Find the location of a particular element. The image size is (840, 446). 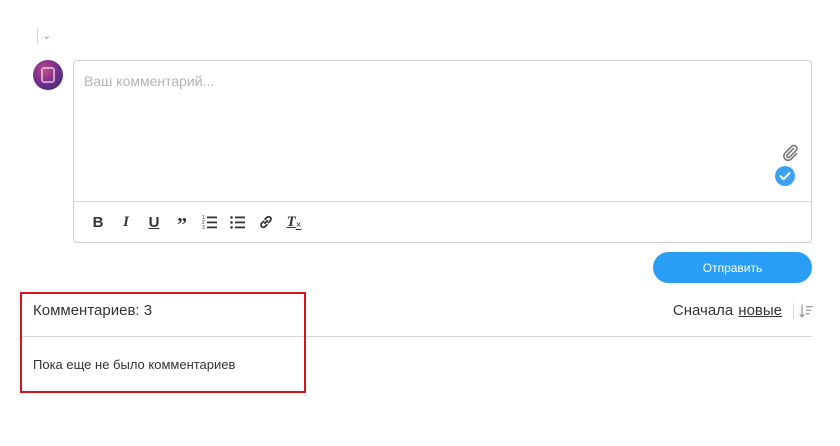

comments-count: Комментариев: 3 is located at coordinates (93, 310).